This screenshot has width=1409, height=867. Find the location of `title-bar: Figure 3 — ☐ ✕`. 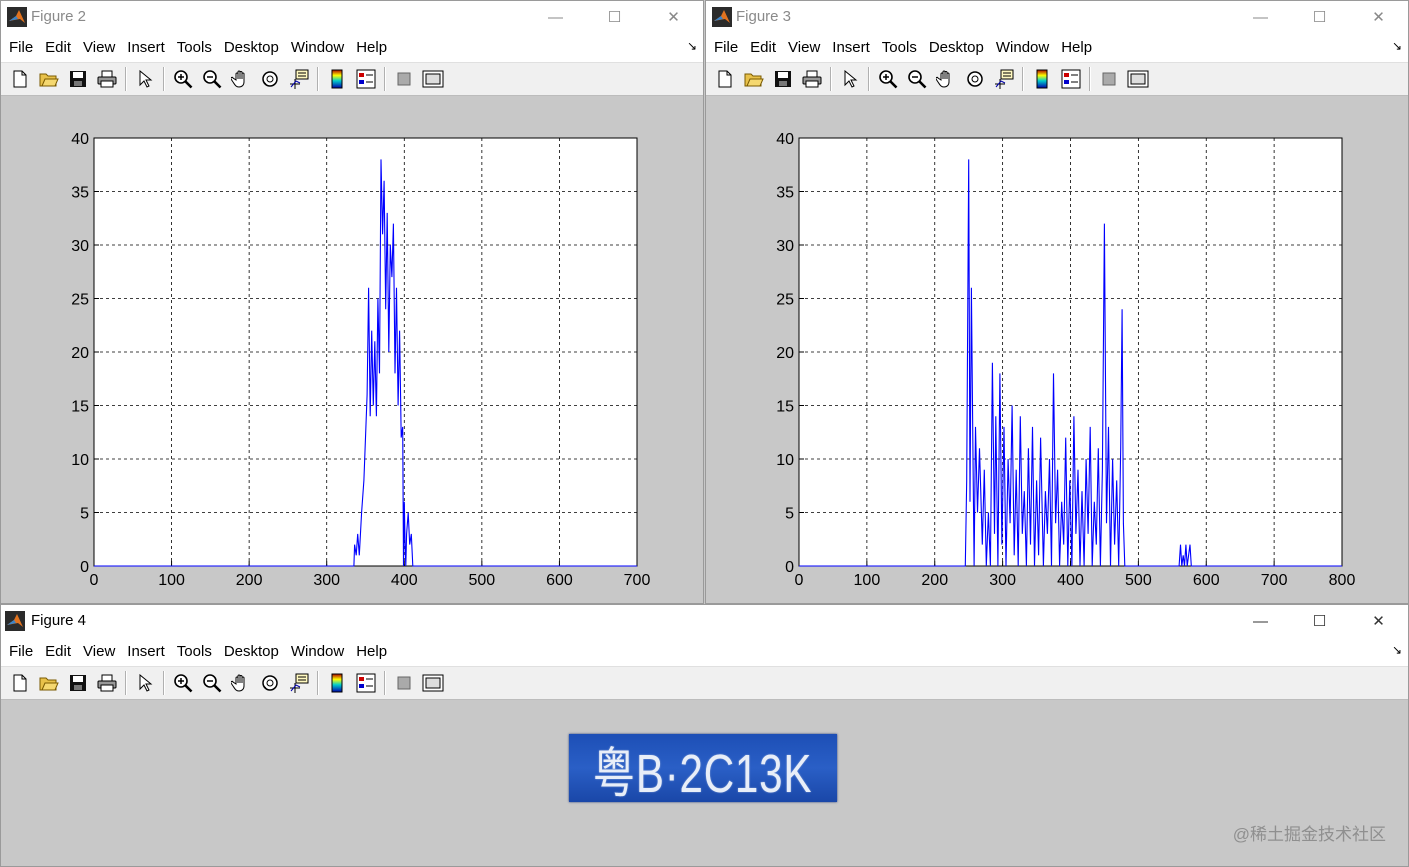

title-bar: Figure 3 — ☐ ✕ is located at coordinates (1057, 17).